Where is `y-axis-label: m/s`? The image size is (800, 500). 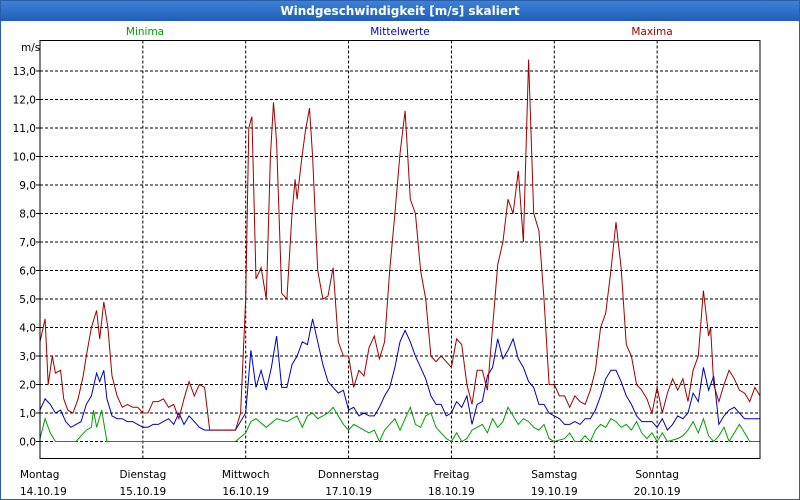
y-axis-label: m/s is located at coordinates (30, 48).